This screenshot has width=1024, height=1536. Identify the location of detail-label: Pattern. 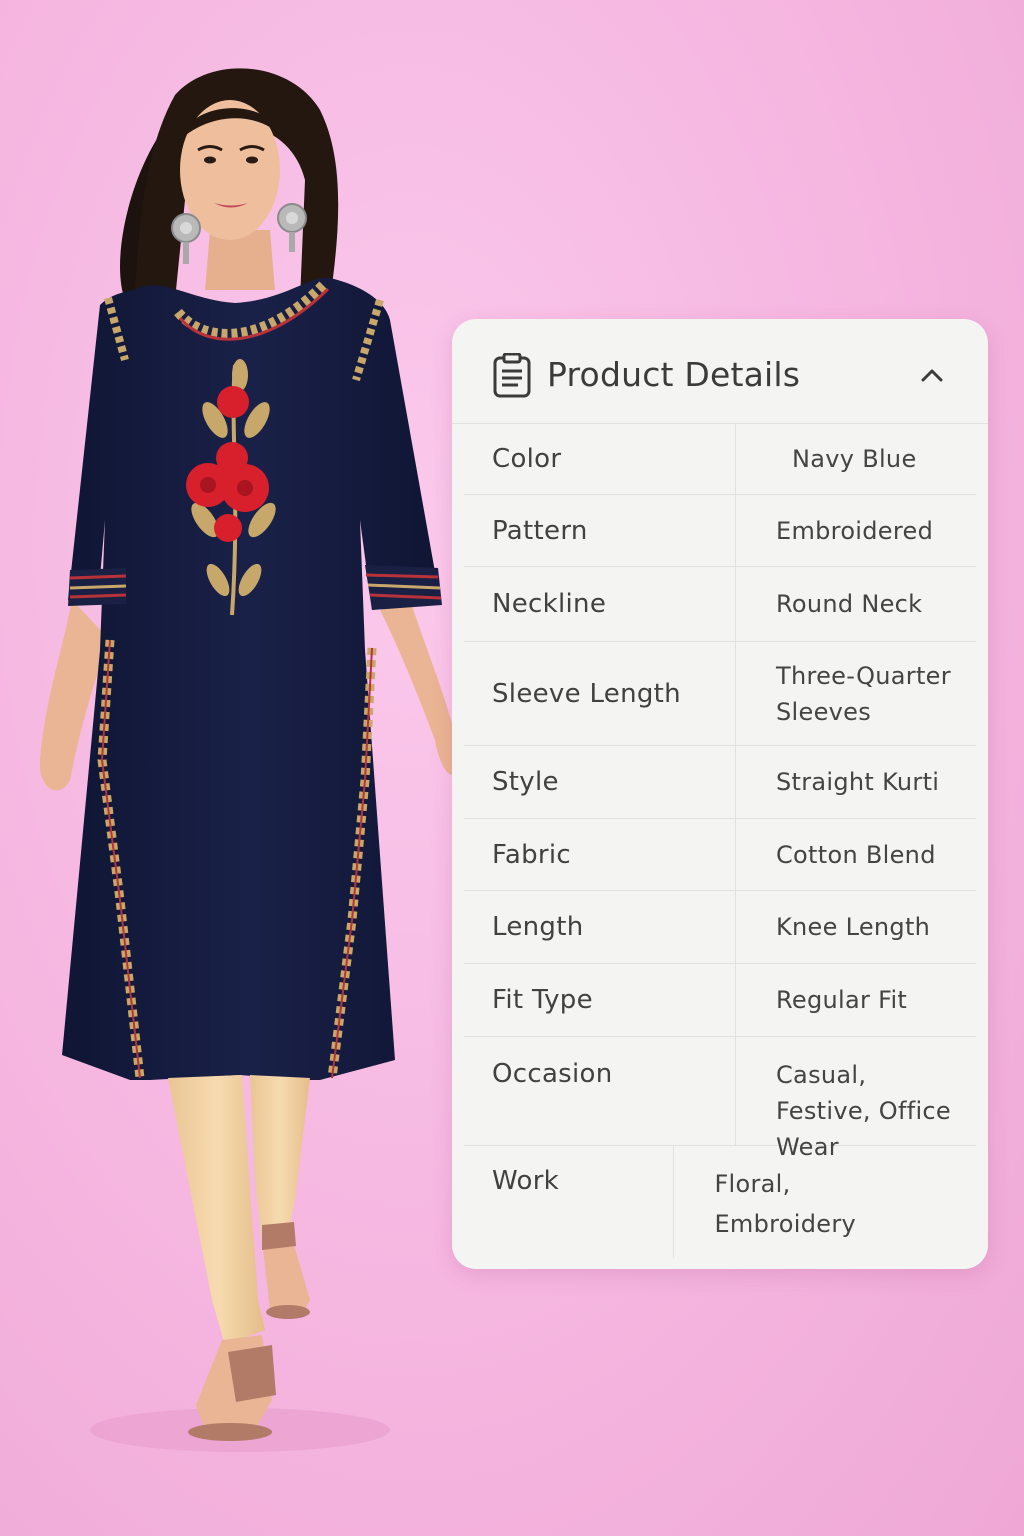
(600, 530).